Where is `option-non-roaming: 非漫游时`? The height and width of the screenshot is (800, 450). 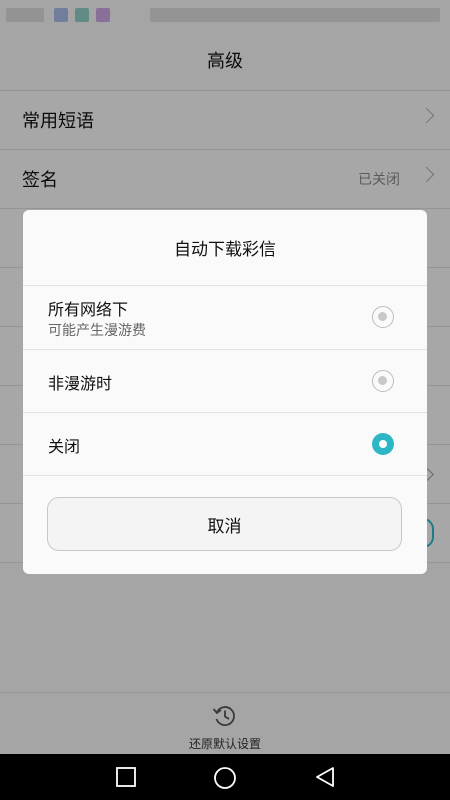 option-non-roaming: 非漫游时 is located at coordinates (225, 381).